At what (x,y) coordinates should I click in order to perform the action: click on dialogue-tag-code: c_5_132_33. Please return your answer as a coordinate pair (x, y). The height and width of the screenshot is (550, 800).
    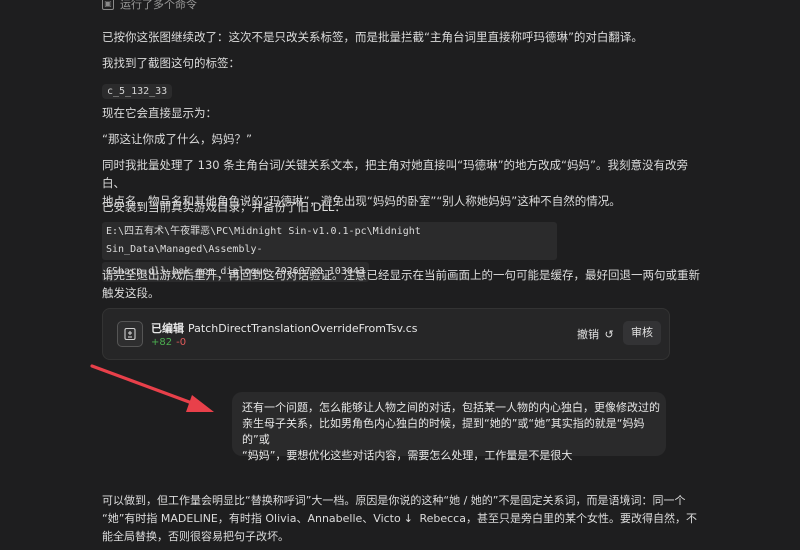
    Looking at the image, I should click on (137, 91).